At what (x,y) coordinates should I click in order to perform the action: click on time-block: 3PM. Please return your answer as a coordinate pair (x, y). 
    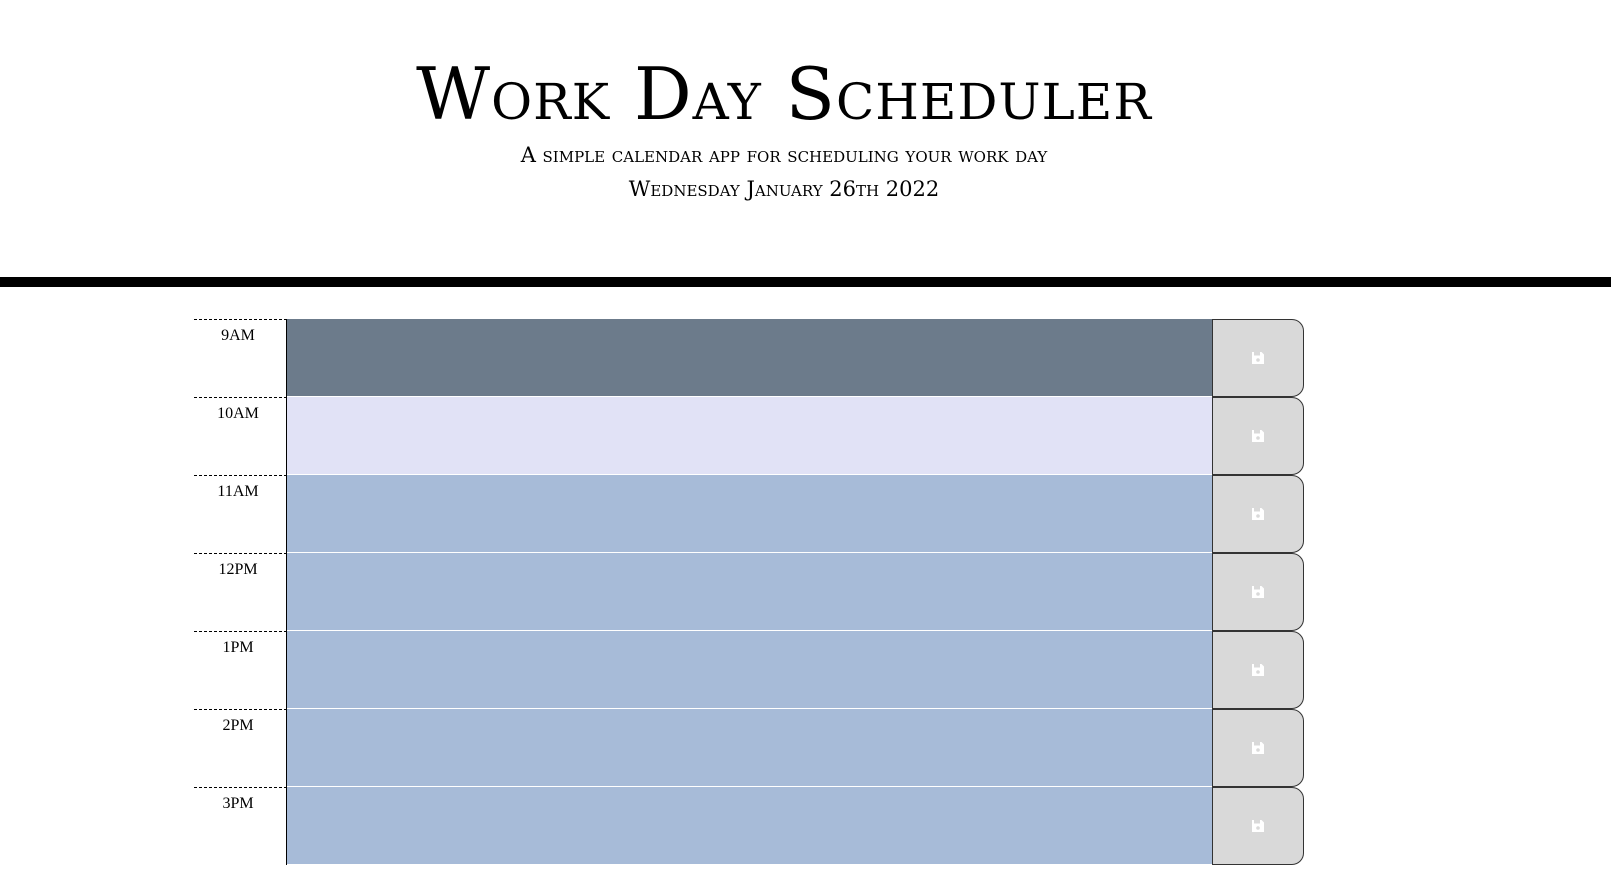
    Looking at the image, I should click on (750, 826).